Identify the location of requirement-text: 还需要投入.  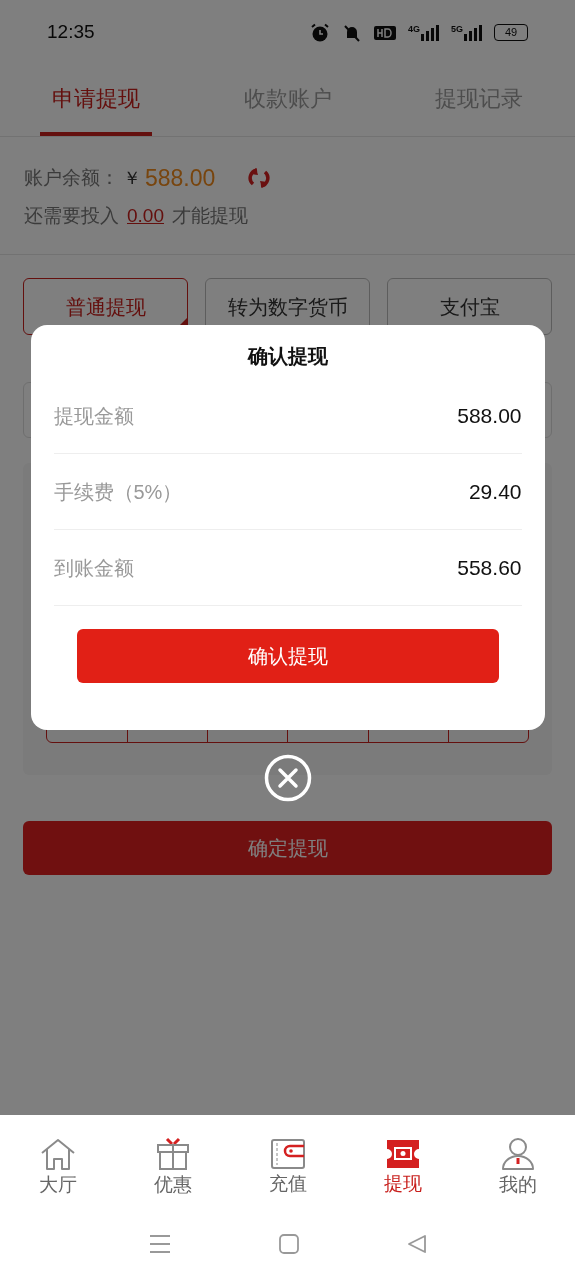
(71, 215).